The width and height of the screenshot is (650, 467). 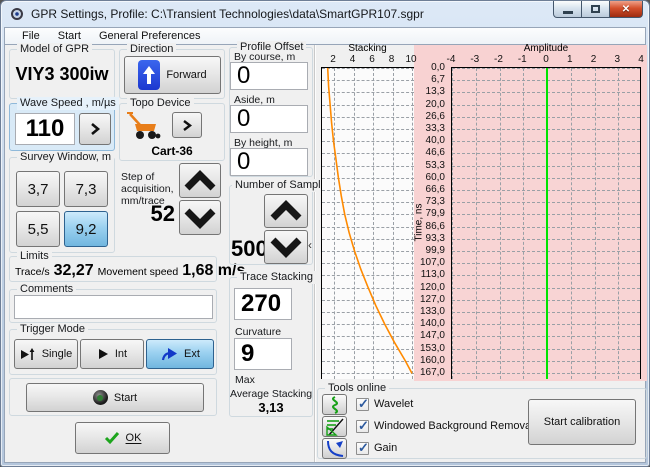 What do you see at coordinates (103, 354) in the screenshot?
I see `int-trigger-icon` at bounding box center [103, 354].